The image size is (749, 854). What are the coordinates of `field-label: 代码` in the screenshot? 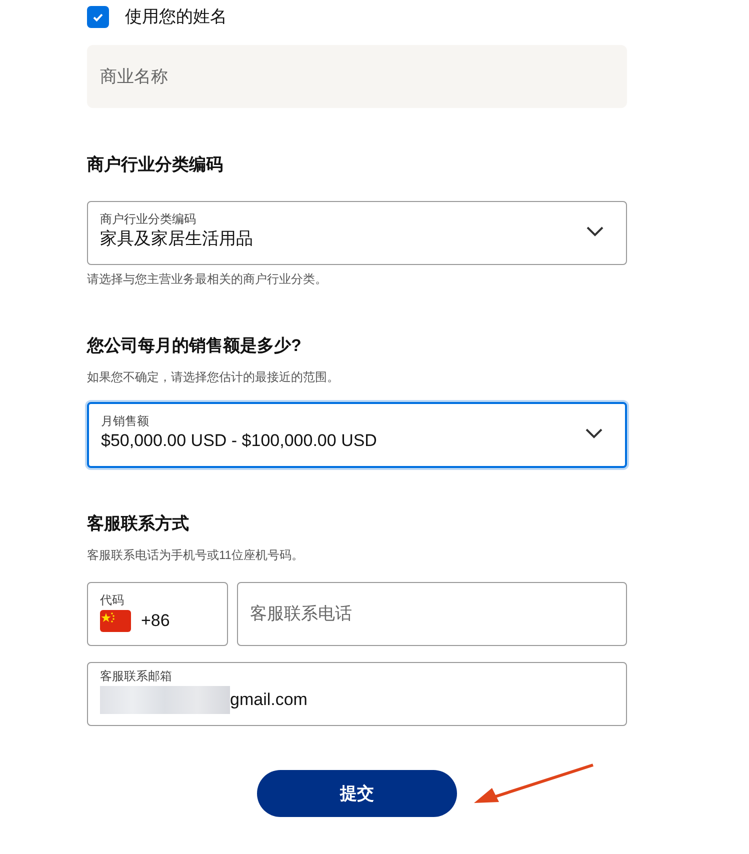 It's located at (112, 600).